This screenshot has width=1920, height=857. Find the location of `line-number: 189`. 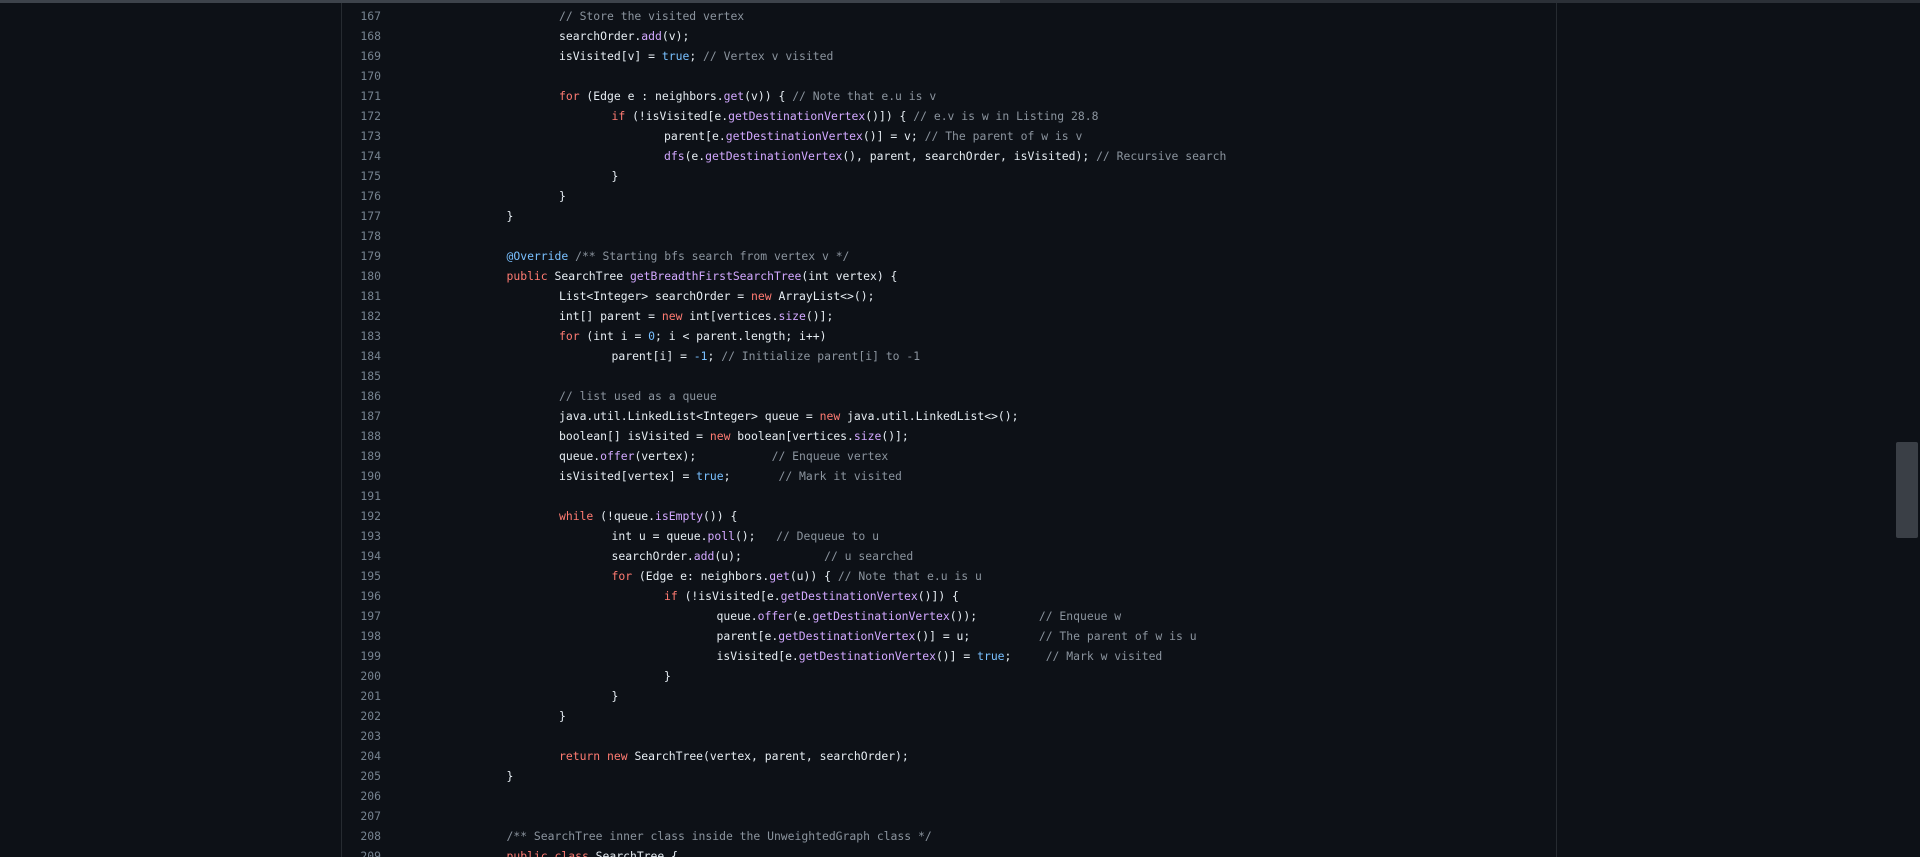

line-number: 189 is located at coordinates (370, 456).